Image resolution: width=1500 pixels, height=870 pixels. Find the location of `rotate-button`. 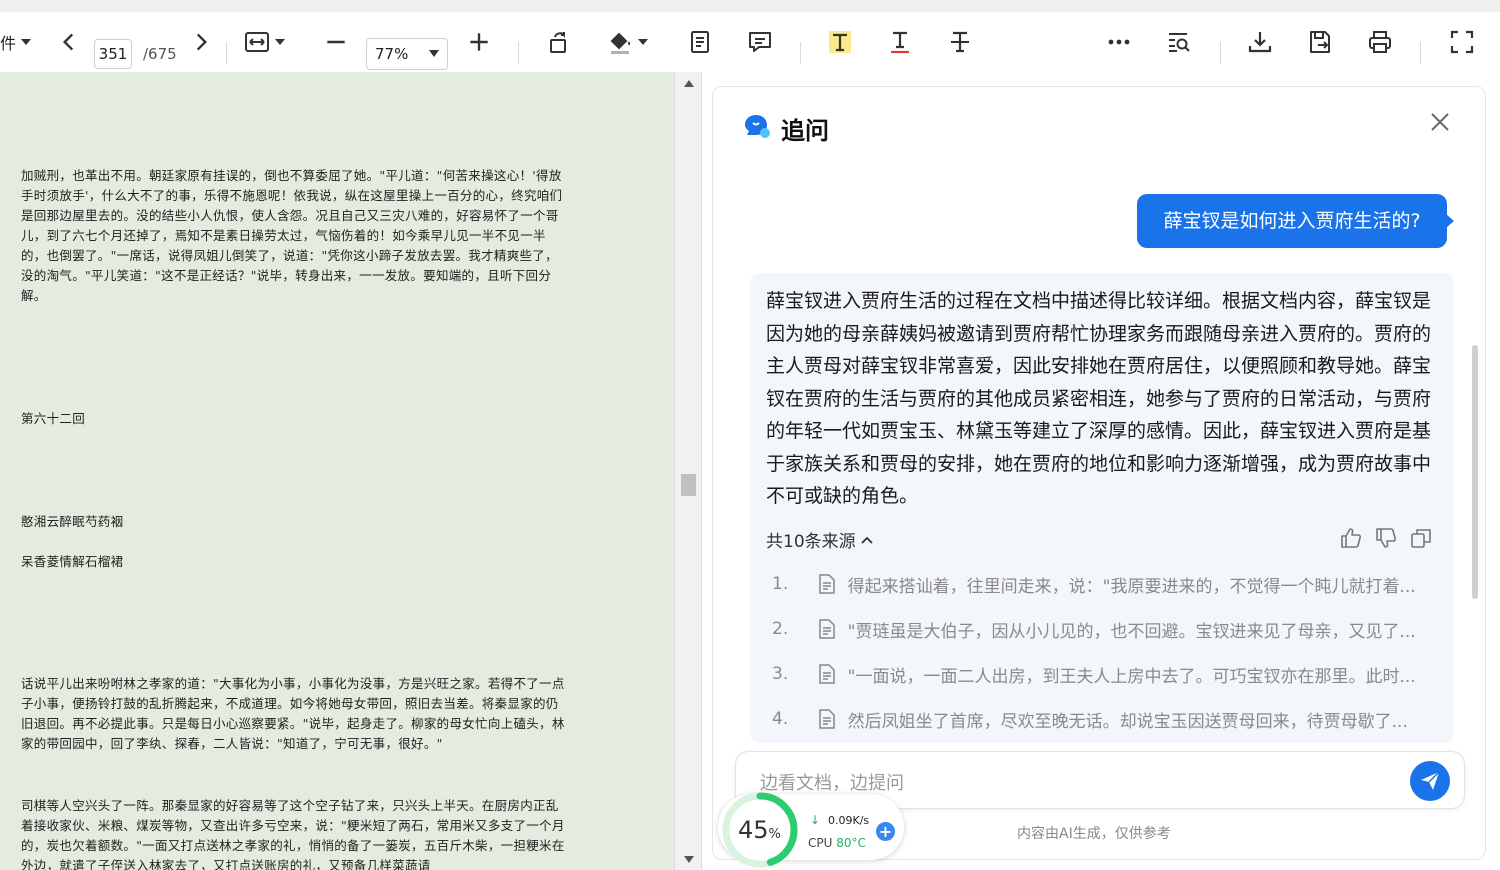

rotate-button is located at coordinates (559, 42).